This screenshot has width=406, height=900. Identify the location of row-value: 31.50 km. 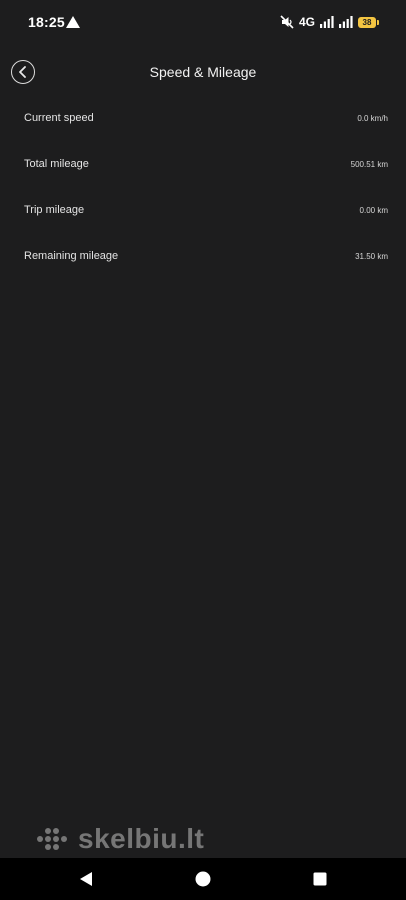
(371, 256).